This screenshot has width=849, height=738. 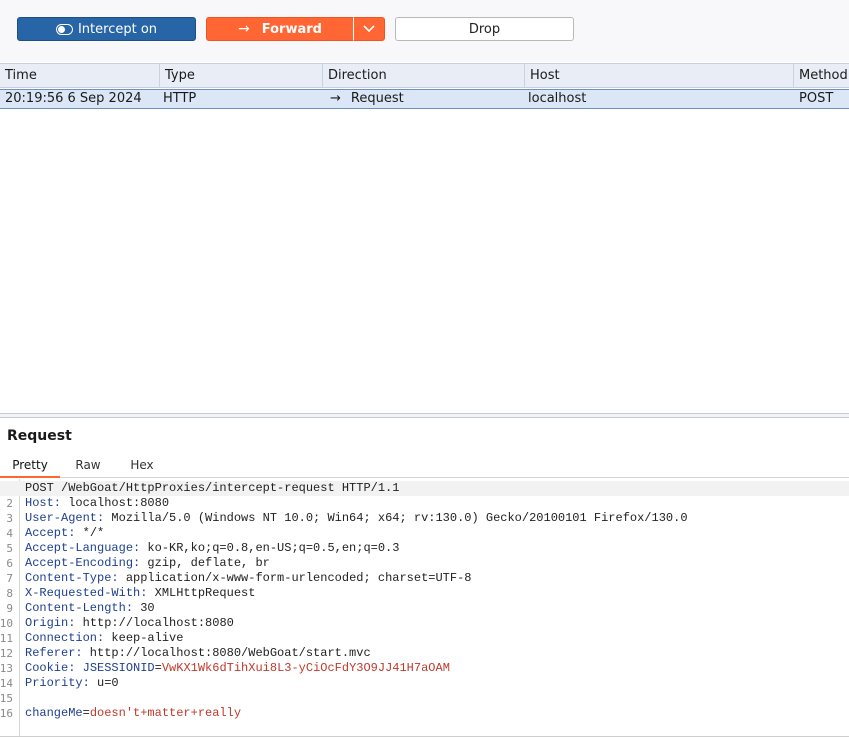 I want to click on drop-label: Drop, so click(x=484, y=29).